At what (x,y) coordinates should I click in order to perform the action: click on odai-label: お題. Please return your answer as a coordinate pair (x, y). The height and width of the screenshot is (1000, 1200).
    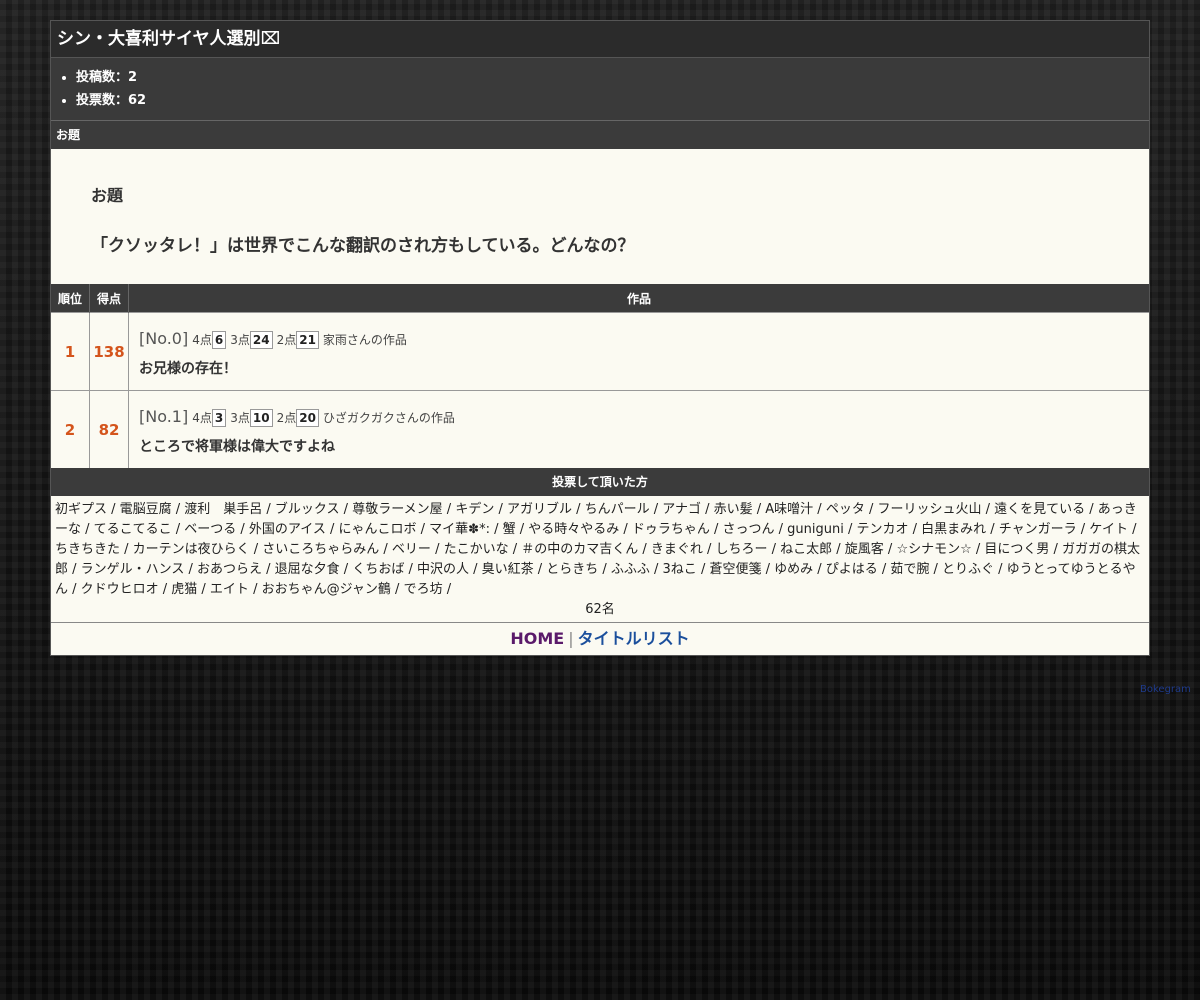
    Looking at the image, I should click on (107, 195).